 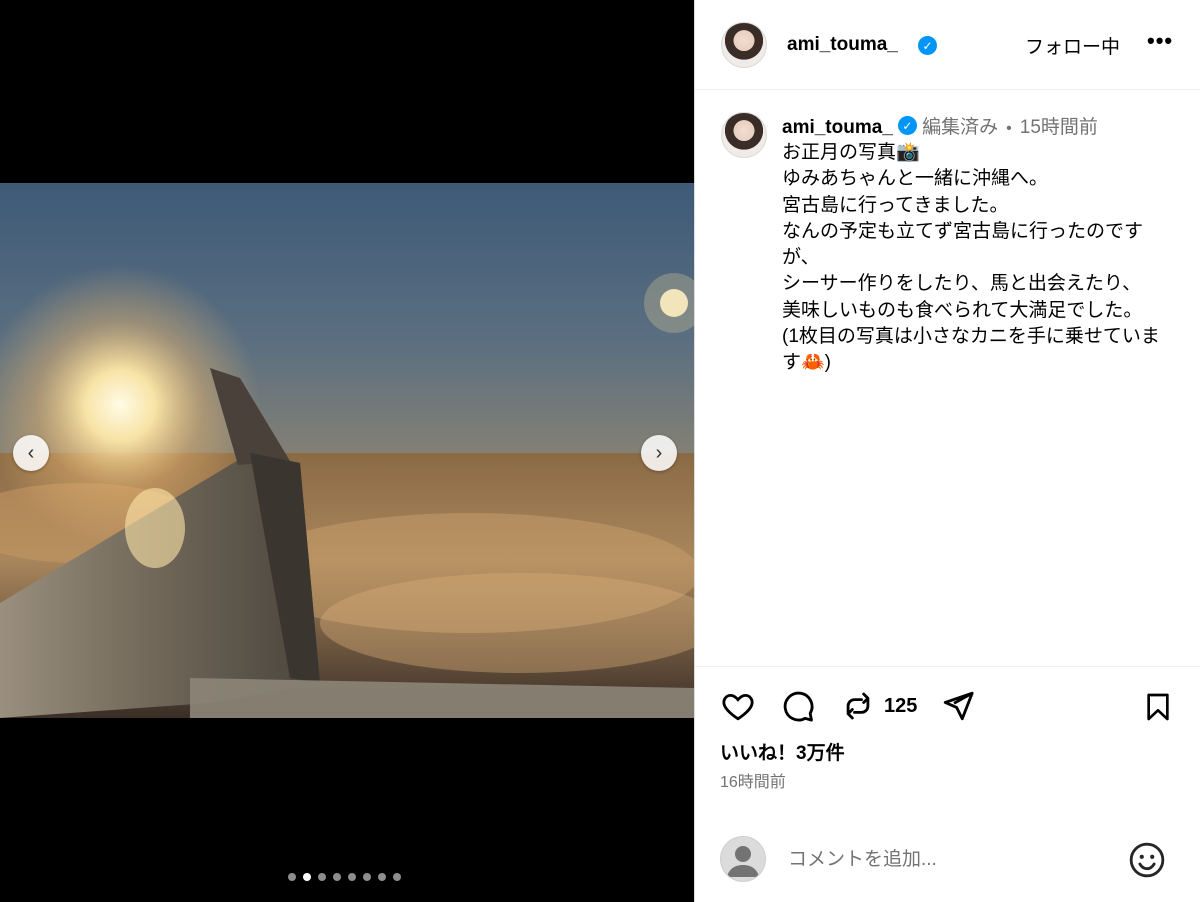 I want to click on next-photo-button: ›, so click(x=659, y=453).